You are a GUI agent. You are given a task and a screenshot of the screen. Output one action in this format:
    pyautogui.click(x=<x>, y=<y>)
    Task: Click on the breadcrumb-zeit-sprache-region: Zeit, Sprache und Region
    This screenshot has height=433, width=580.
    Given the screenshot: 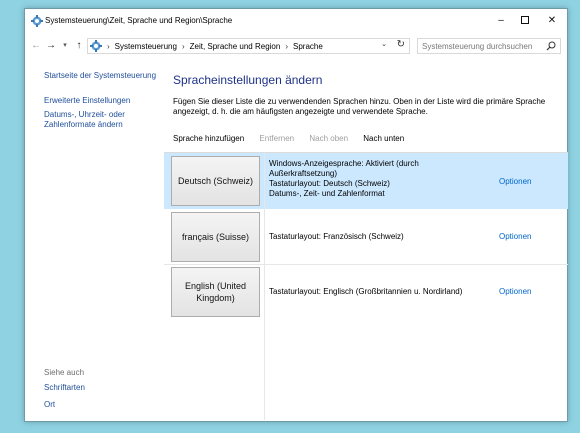 What is the action you would take?
    pyautogui.click(x=235, y=46)
    